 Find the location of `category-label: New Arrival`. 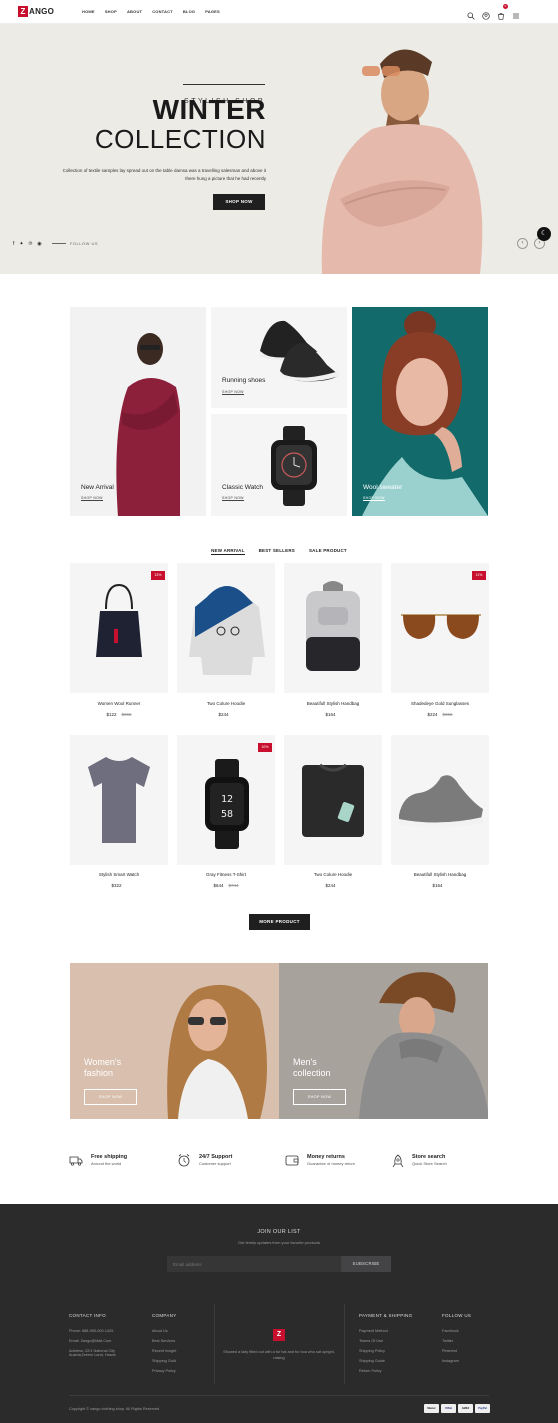

category-label: New Arrival is located at coordinates (97, 487).